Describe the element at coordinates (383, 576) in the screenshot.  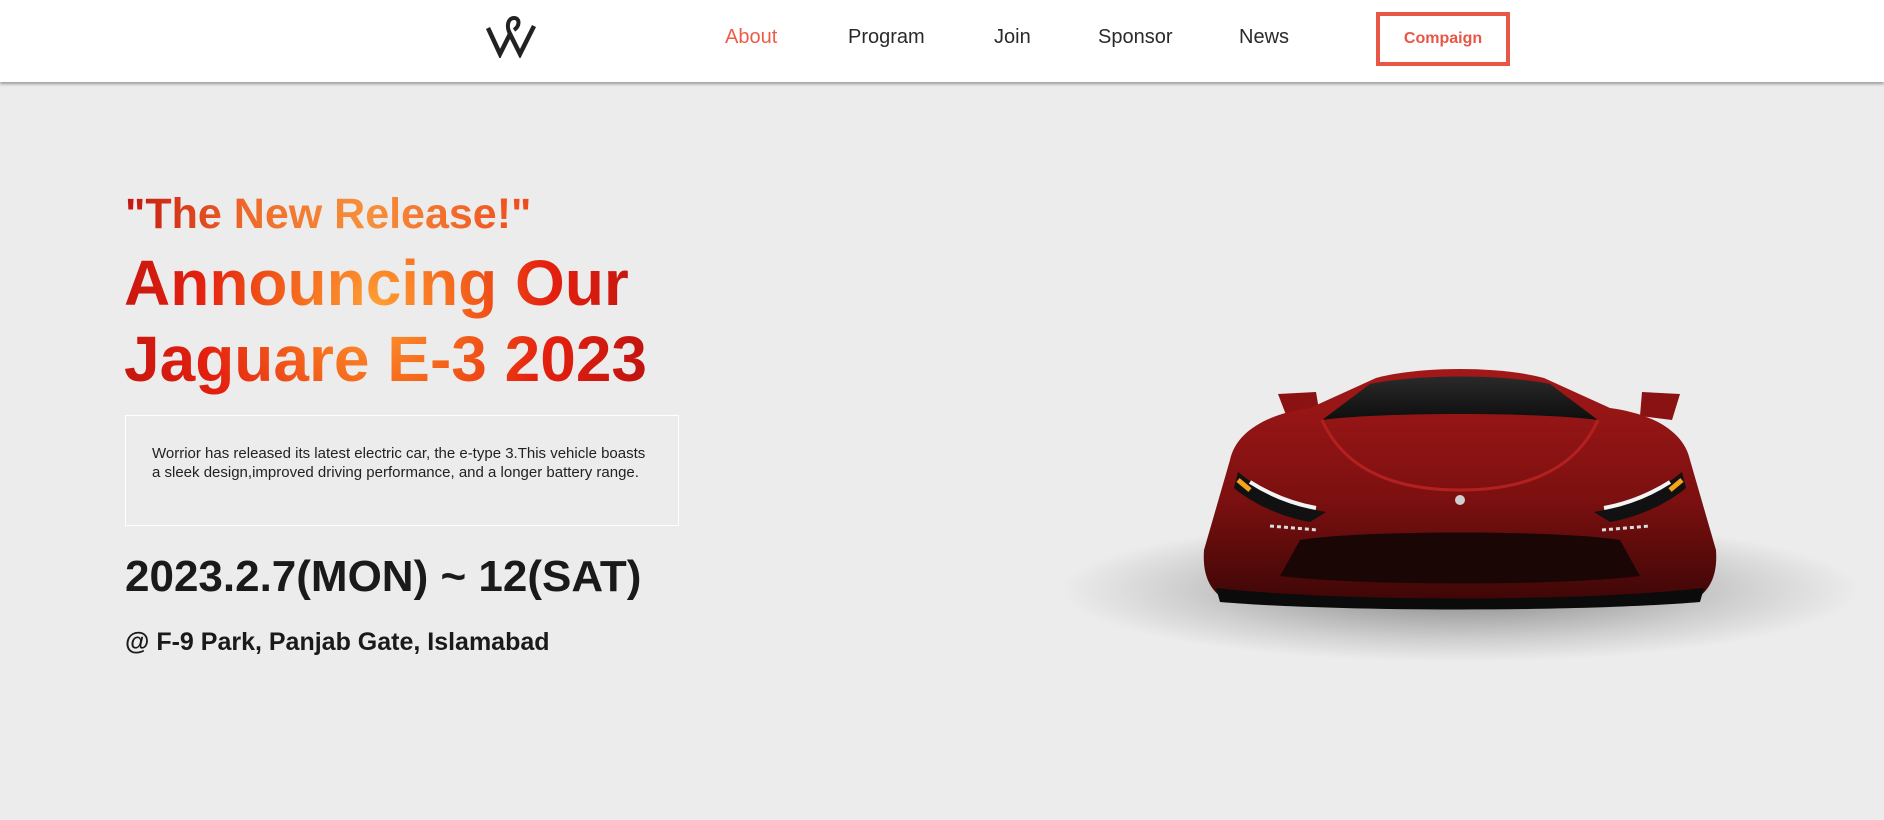
I see `event-date: 2023.2.7(MON) ~ 12(SAT)` at that location.